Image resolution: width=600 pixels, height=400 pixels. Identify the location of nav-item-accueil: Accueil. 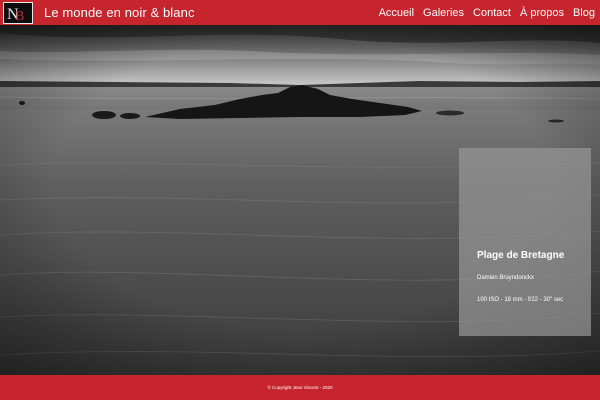
(396, 13).